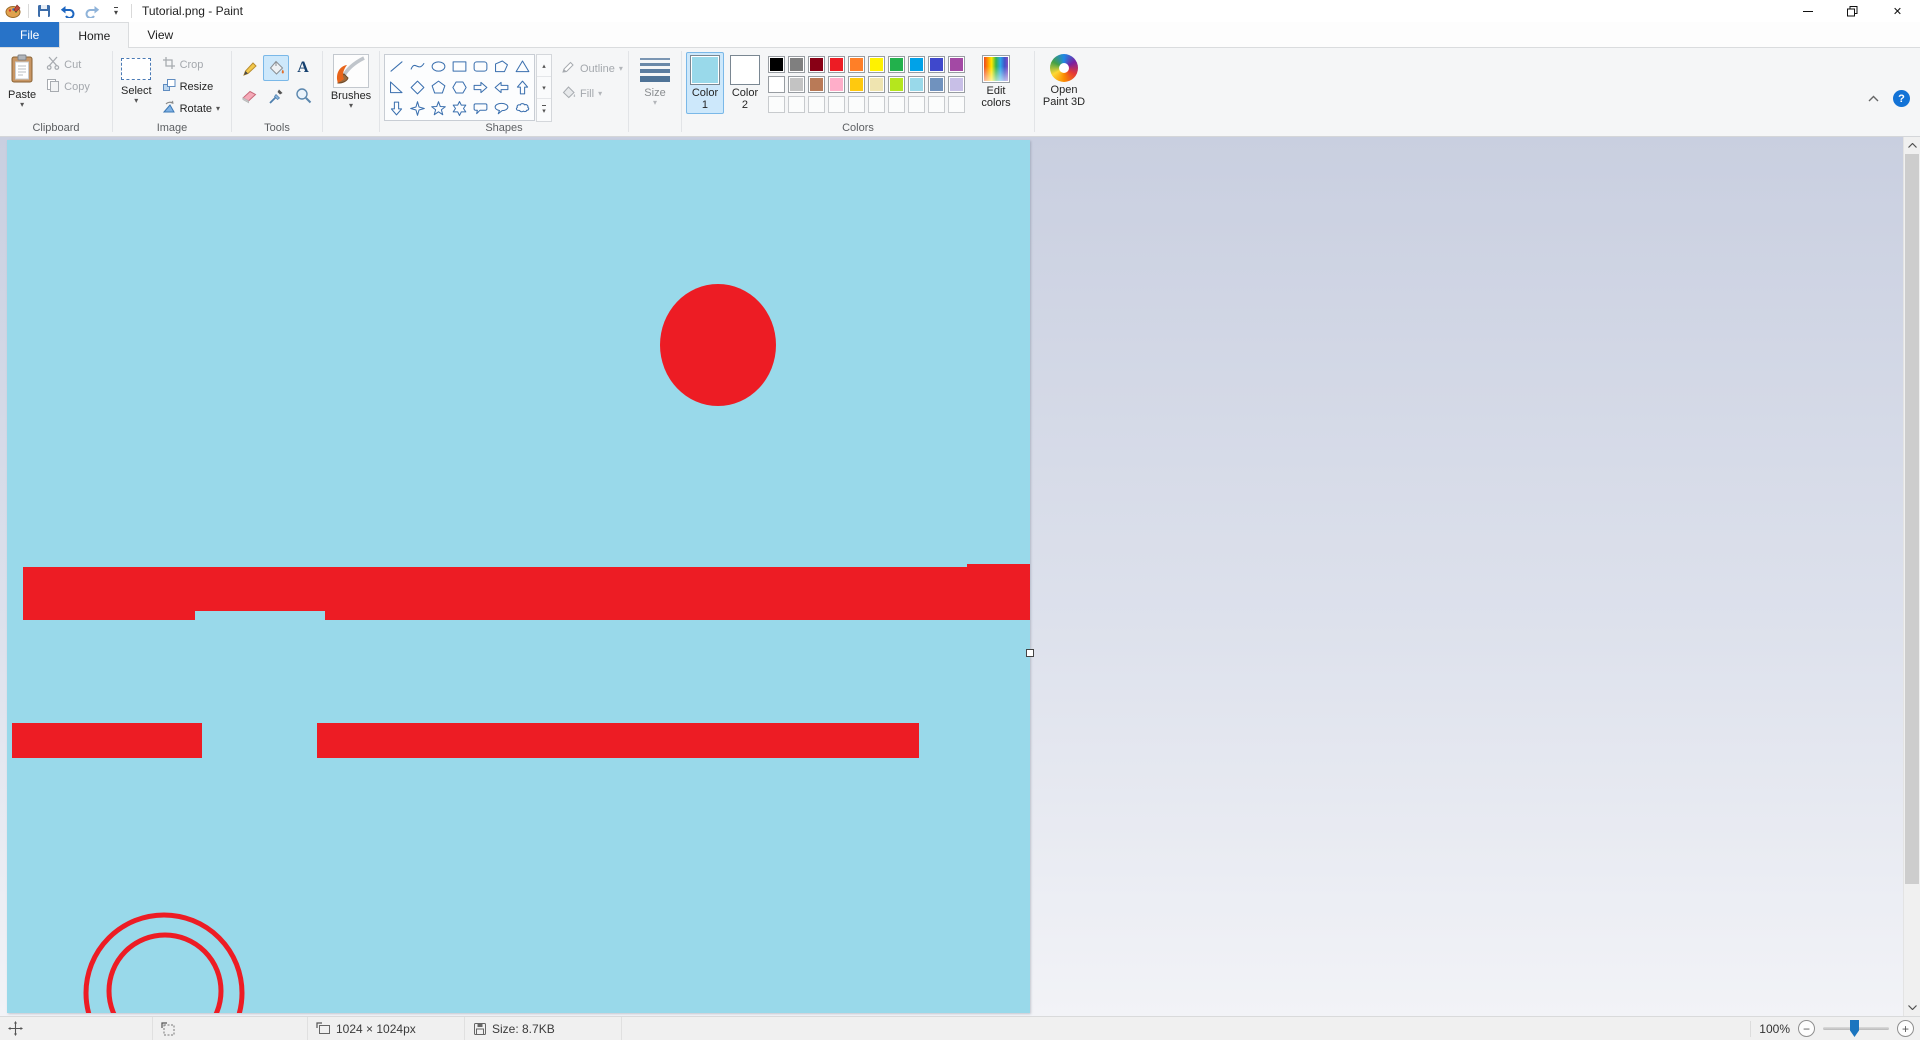 The width and height of the screenshot is (1920, 1040). I want to click on undo-button, so click(68, 11).